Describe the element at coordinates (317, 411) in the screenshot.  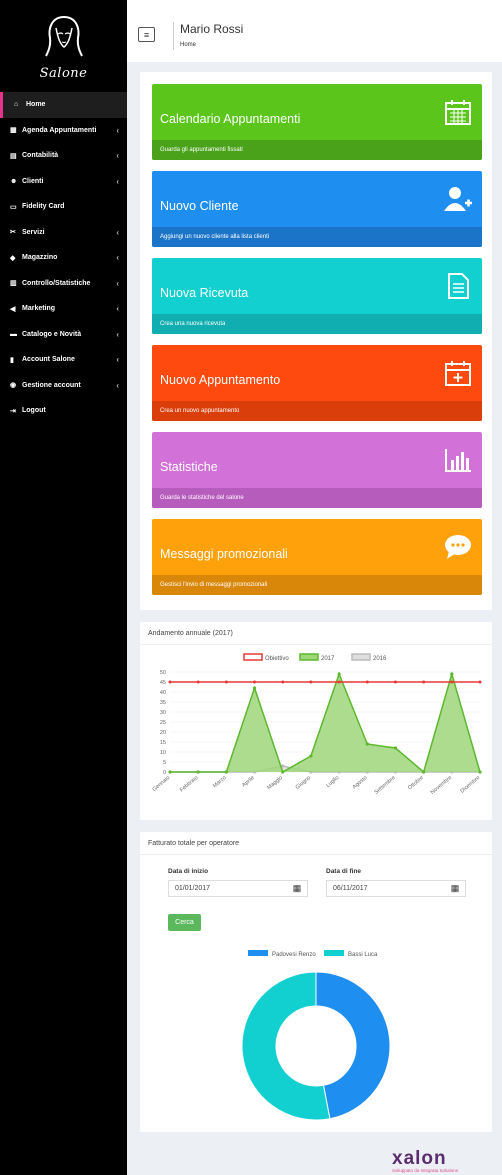
I see `tile-footer-link: Crea un nuovo appuntamento` at that location.